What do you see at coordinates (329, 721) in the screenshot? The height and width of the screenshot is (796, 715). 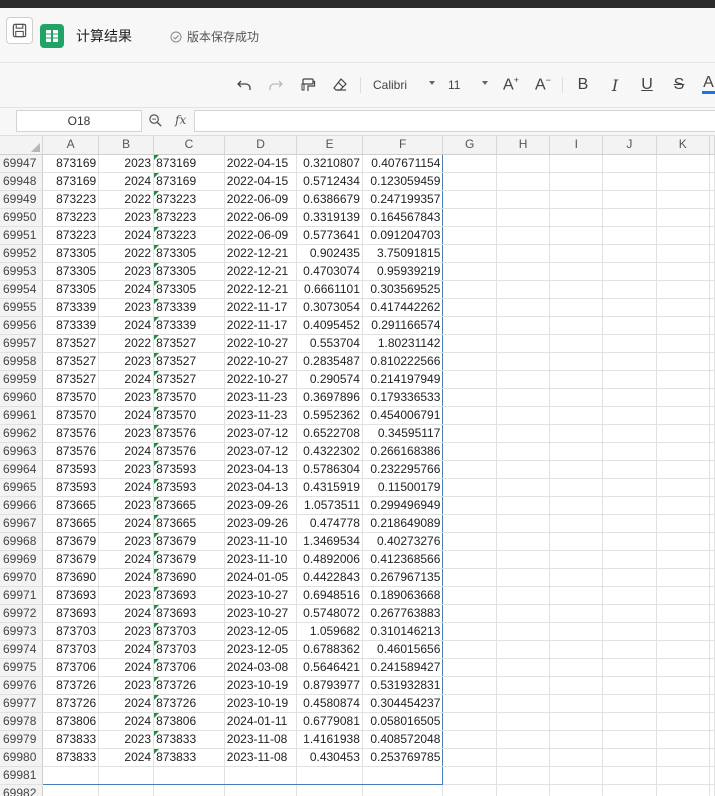 I see `cell-e: 0.6779081` at bounding box center [329, 721].